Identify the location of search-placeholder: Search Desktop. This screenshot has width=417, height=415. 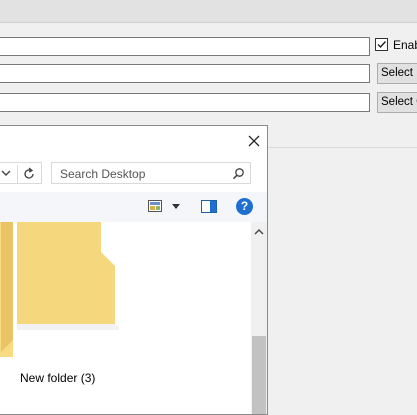
(103, 174).